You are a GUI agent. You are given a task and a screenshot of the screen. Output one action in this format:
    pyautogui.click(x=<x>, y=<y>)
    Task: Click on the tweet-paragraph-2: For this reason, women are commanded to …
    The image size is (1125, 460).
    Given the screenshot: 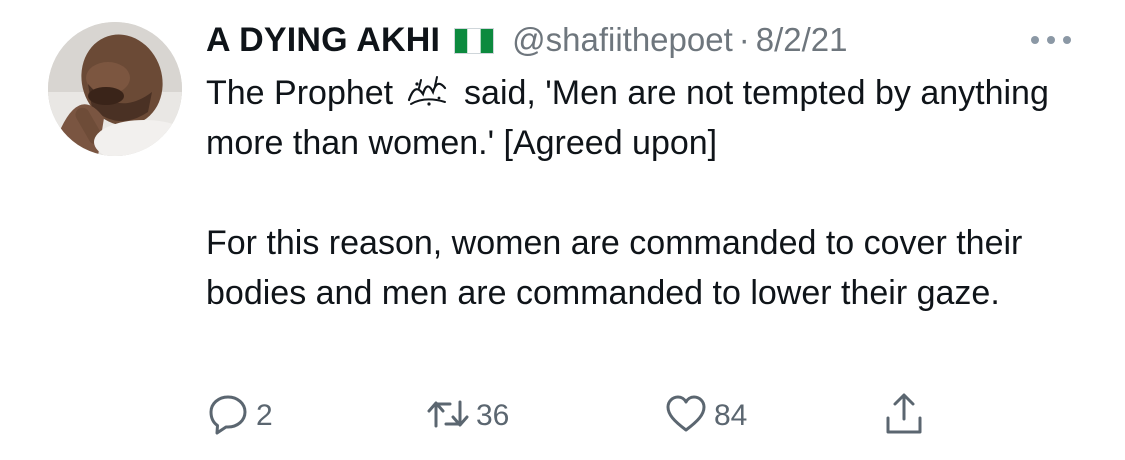 What is the action you would take?
    pyautogui.click(x=614, y=268)
    